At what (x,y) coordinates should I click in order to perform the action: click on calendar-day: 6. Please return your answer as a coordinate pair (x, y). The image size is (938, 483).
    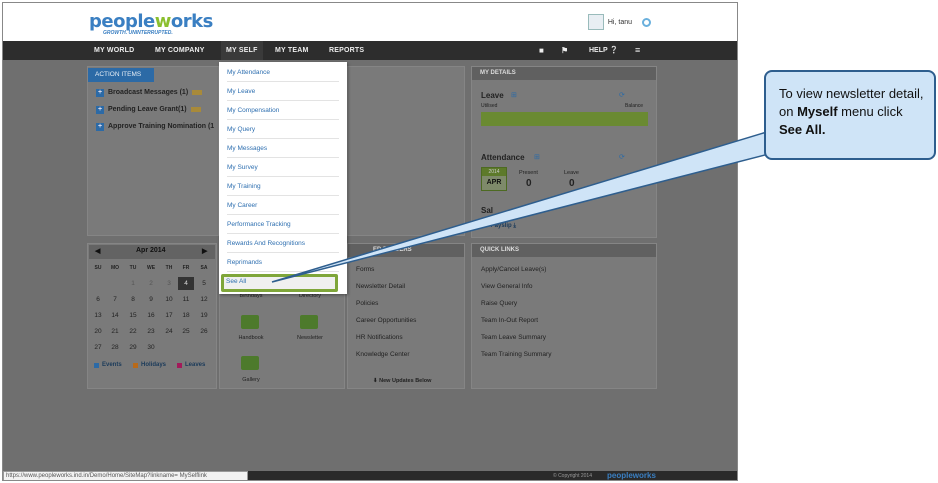
    Looking at the image, I should click on (98, 299).